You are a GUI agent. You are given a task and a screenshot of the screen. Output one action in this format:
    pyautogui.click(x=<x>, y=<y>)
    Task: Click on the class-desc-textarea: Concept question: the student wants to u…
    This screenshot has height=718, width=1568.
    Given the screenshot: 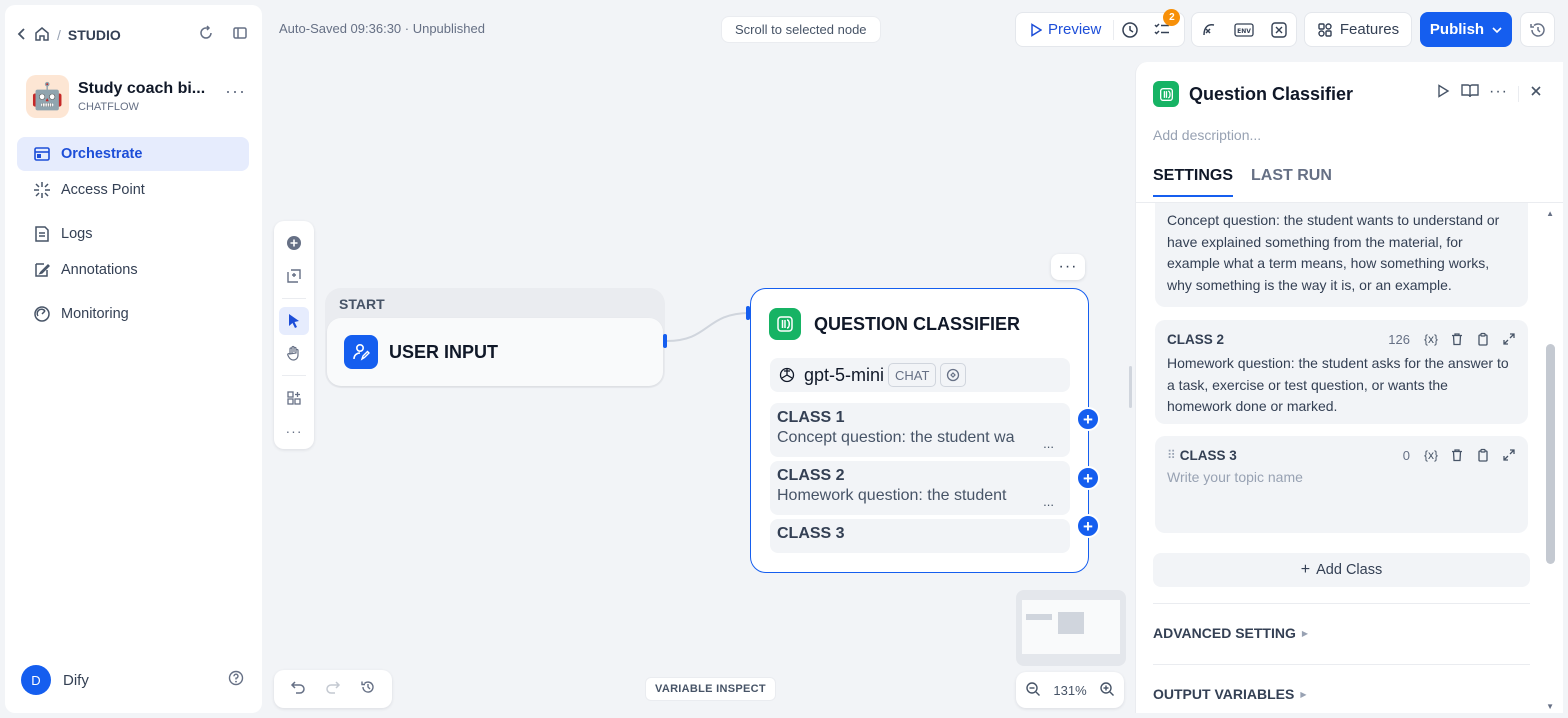 What is the action you would take?
    pyautogui.click(x=1341, y=253)
    